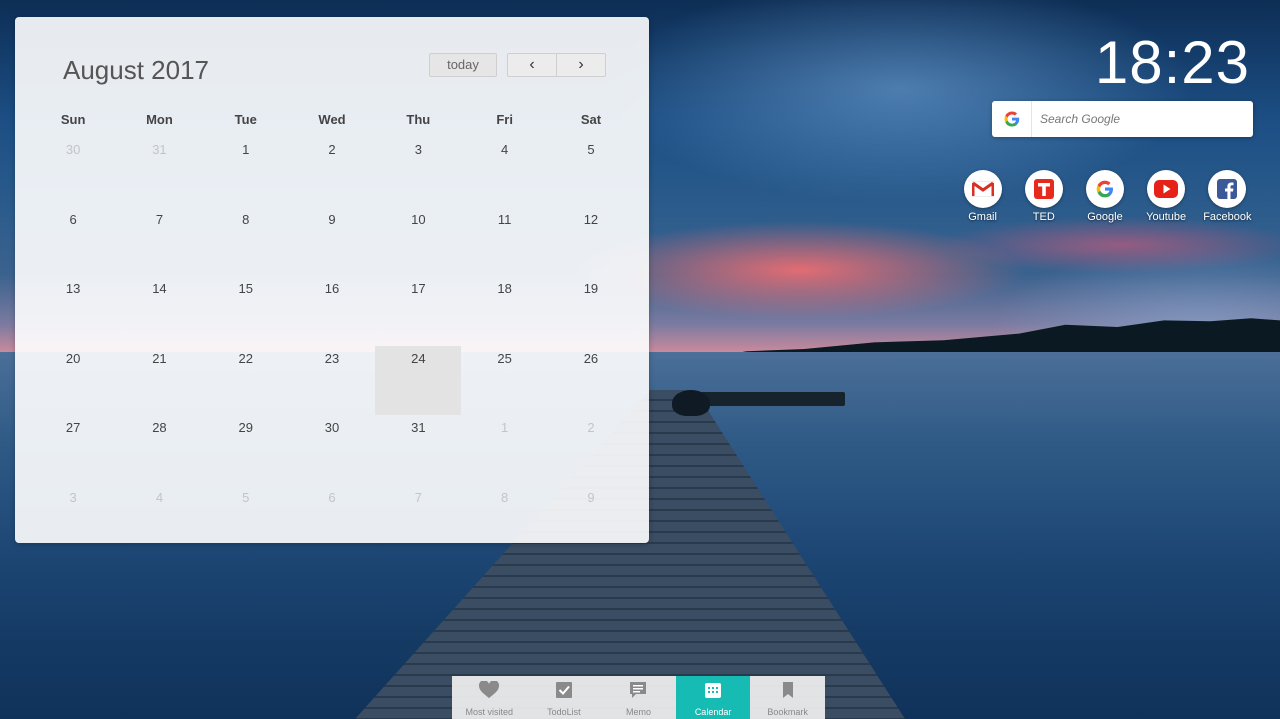  I want to click on weekday-label: Sun, so click(73, 119).